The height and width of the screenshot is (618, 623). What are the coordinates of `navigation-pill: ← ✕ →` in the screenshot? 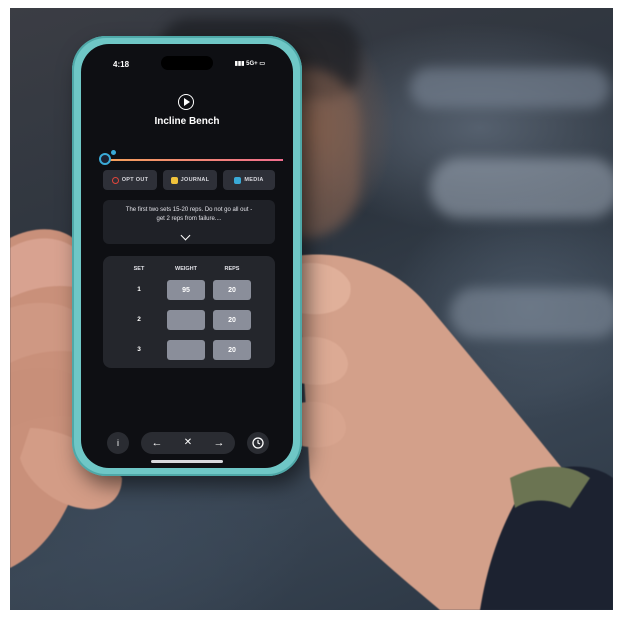 It's located at (188, 443).